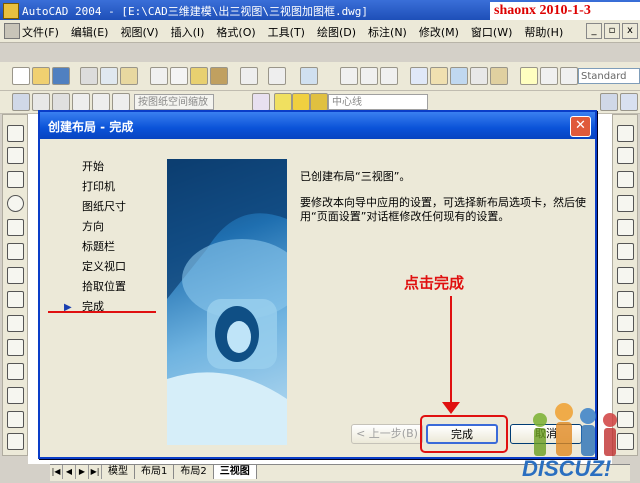 The image size is (640, 483). What do you see at coordinates (286, 32) in the screenshot?
I see `menu-tools: 工具(T)` at bounding box center [286, 32].